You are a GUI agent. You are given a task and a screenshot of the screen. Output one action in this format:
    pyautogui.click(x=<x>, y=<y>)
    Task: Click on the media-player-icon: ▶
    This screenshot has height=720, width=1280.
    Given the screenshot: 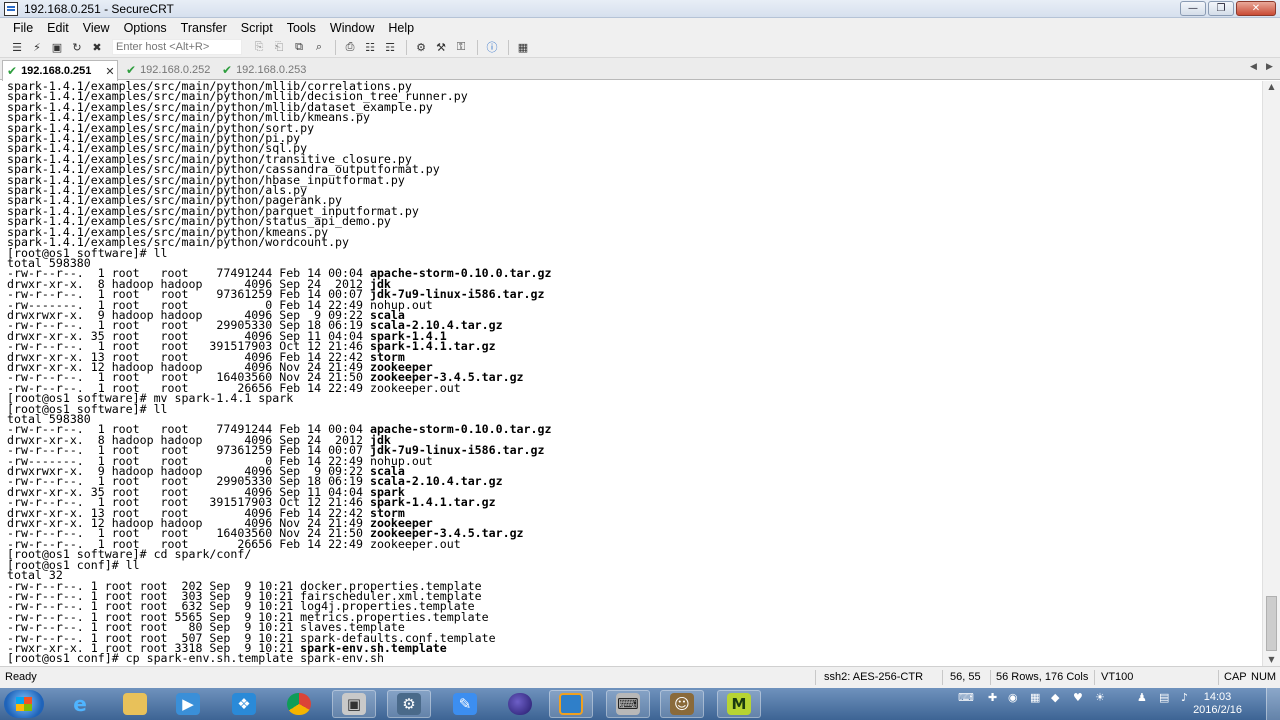 What is the action you would take?
    pyautogui.click(x=188, y=704)
    